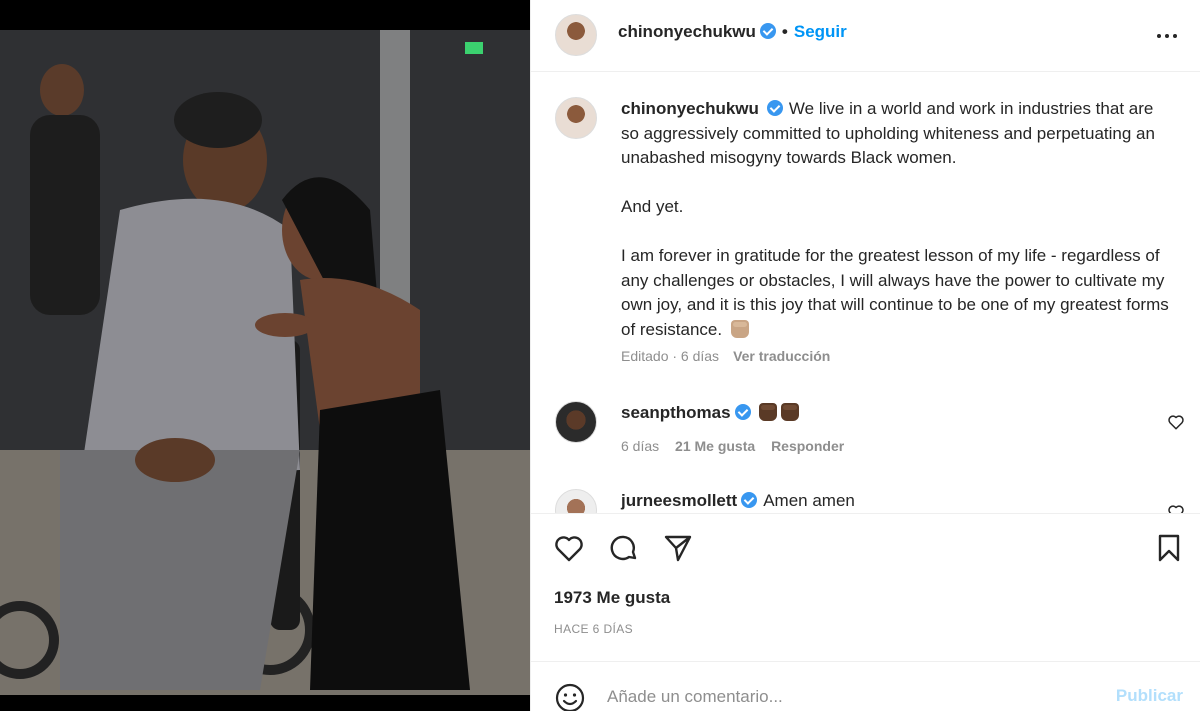 This screenshot has width=1200, height=711. Describe the element at coordinates (847, 696) in the screenshot. I see `comment-input` at that location.